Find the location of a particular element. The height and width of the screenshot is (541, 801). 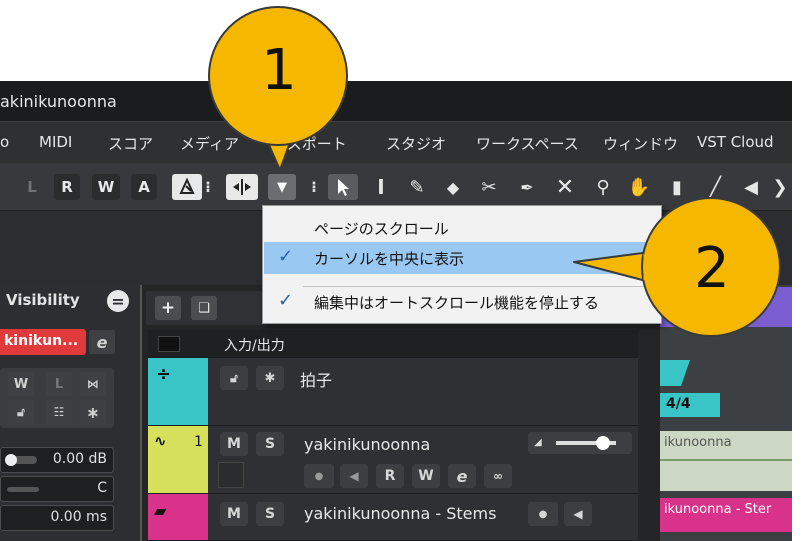

stems-speaker-icon: ◀ is located at coordinates (578, 514).